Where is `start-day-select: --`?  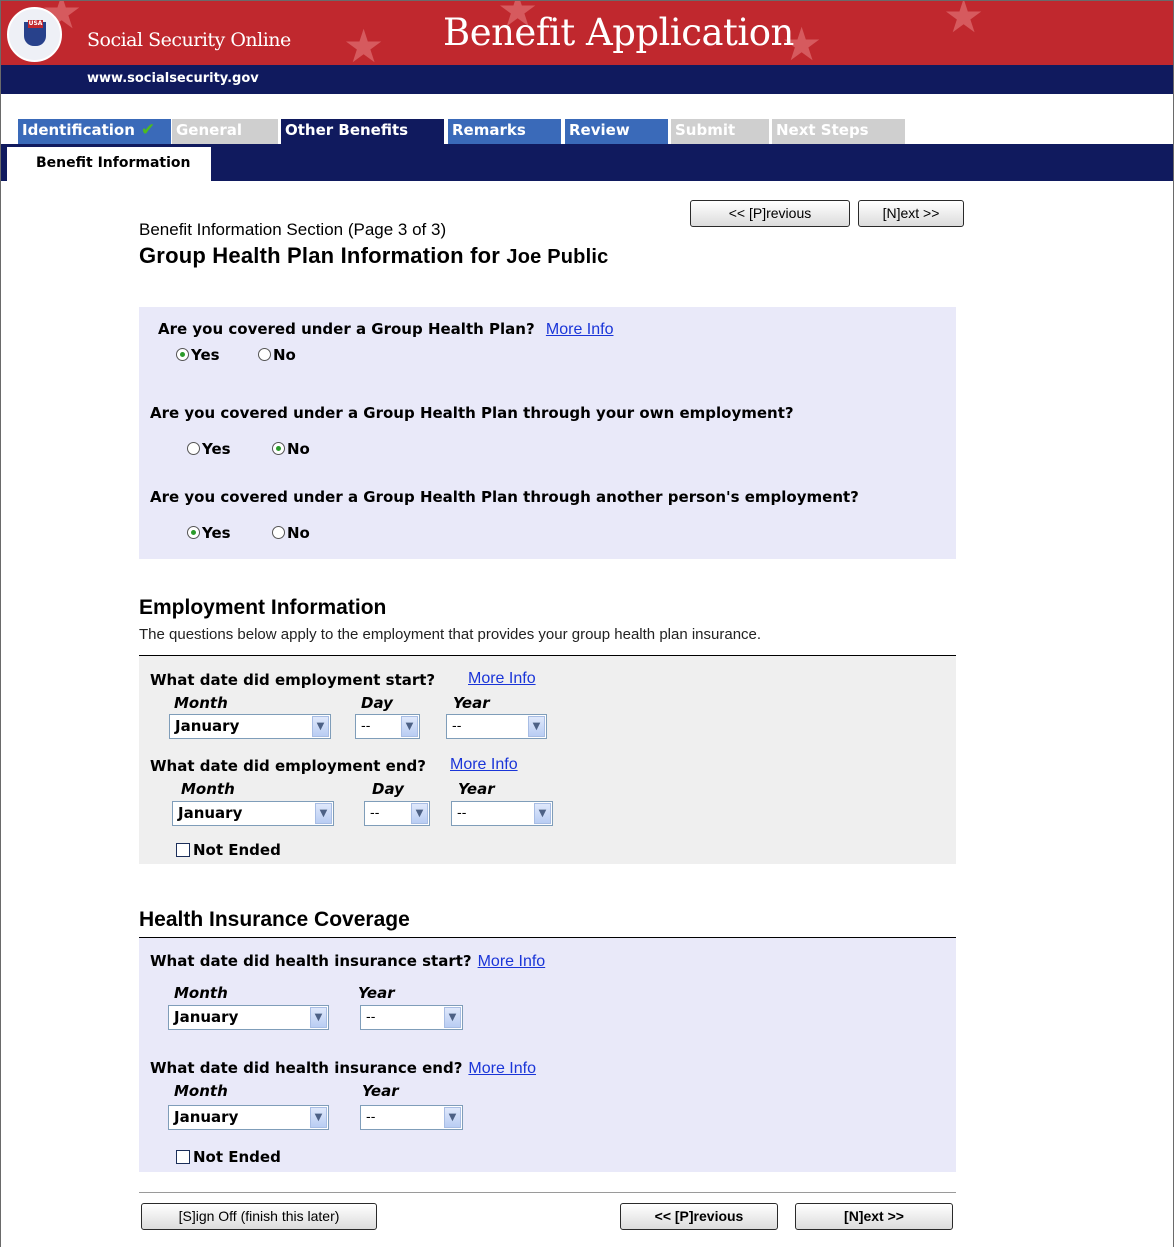 start-day-select: -- is located at coordinates (387, 726).